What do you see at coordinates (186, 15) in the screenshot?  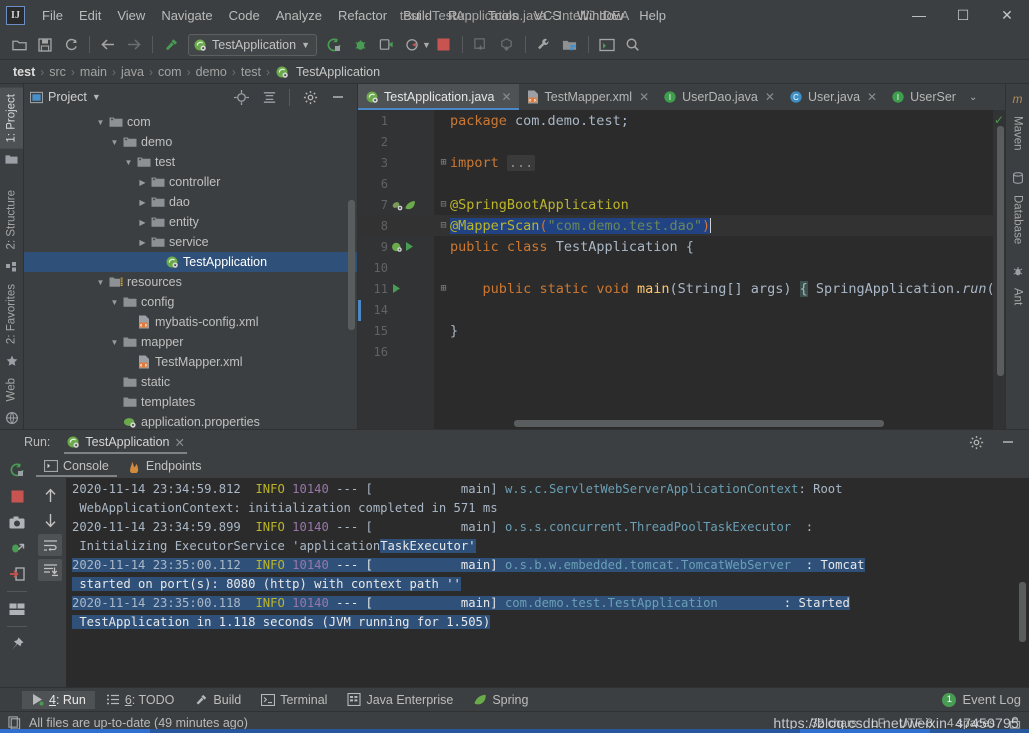 I see `menu-navigate: Navigate` at bounding box center [186, 15].